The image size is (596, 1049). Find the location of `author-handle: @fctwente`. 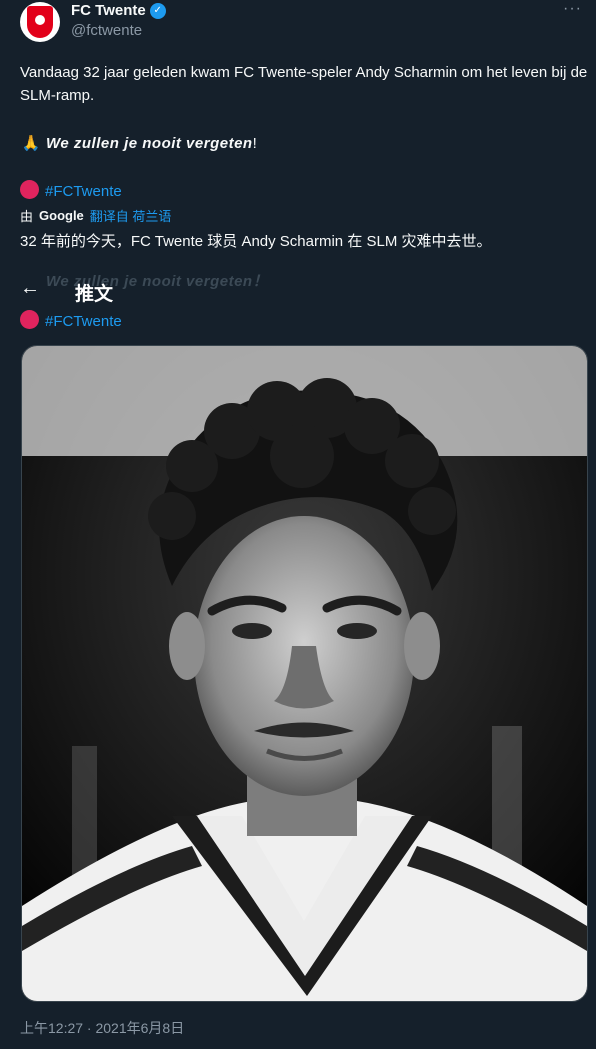

author-handle: @fctwente is located at coordinates (106, 30).